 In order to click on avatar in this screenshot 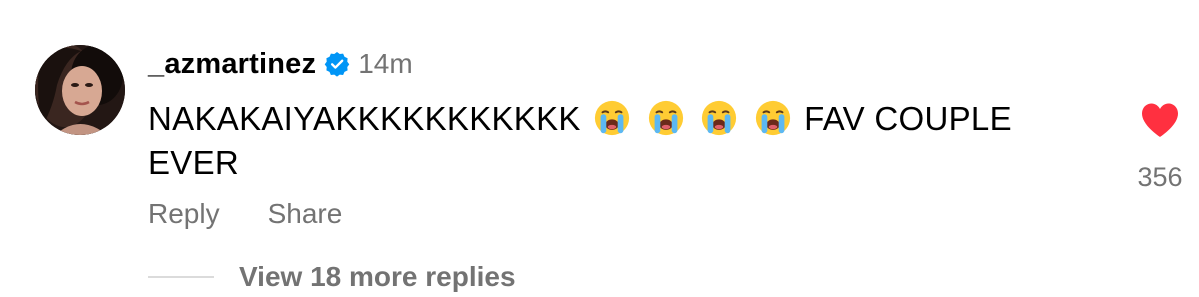, I will do `click(80, 90)`.